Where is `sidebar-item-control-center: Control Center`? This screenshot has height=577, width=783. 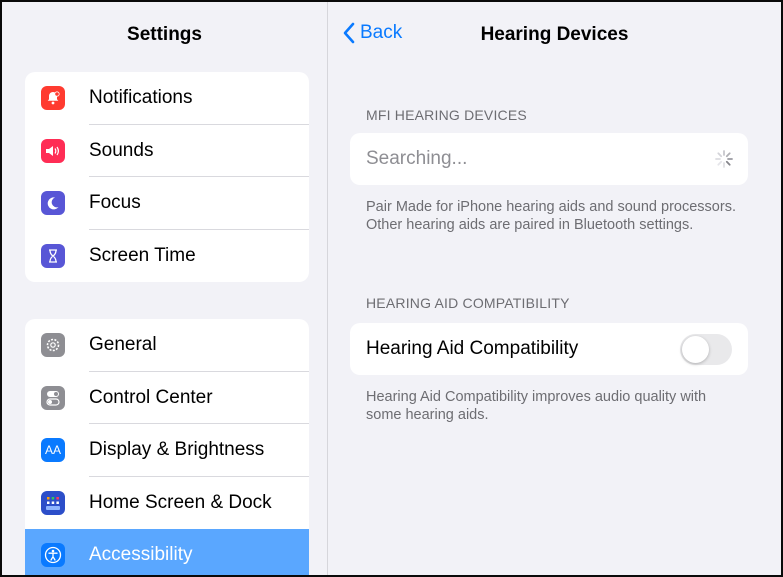 sidebar-item-control-center: Control Center is located at coordinates (167, 398).